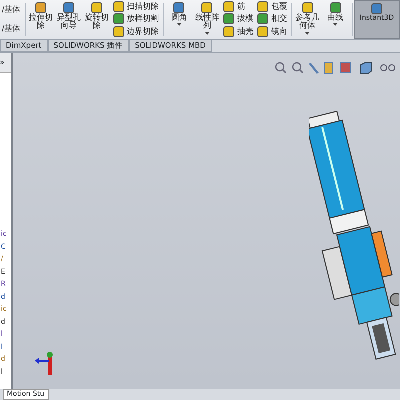  What do you see at coordinates (336, 19) in the screenshot?
I see `ribbon-tool-button: 曲线` at bounding box center [336, 19].